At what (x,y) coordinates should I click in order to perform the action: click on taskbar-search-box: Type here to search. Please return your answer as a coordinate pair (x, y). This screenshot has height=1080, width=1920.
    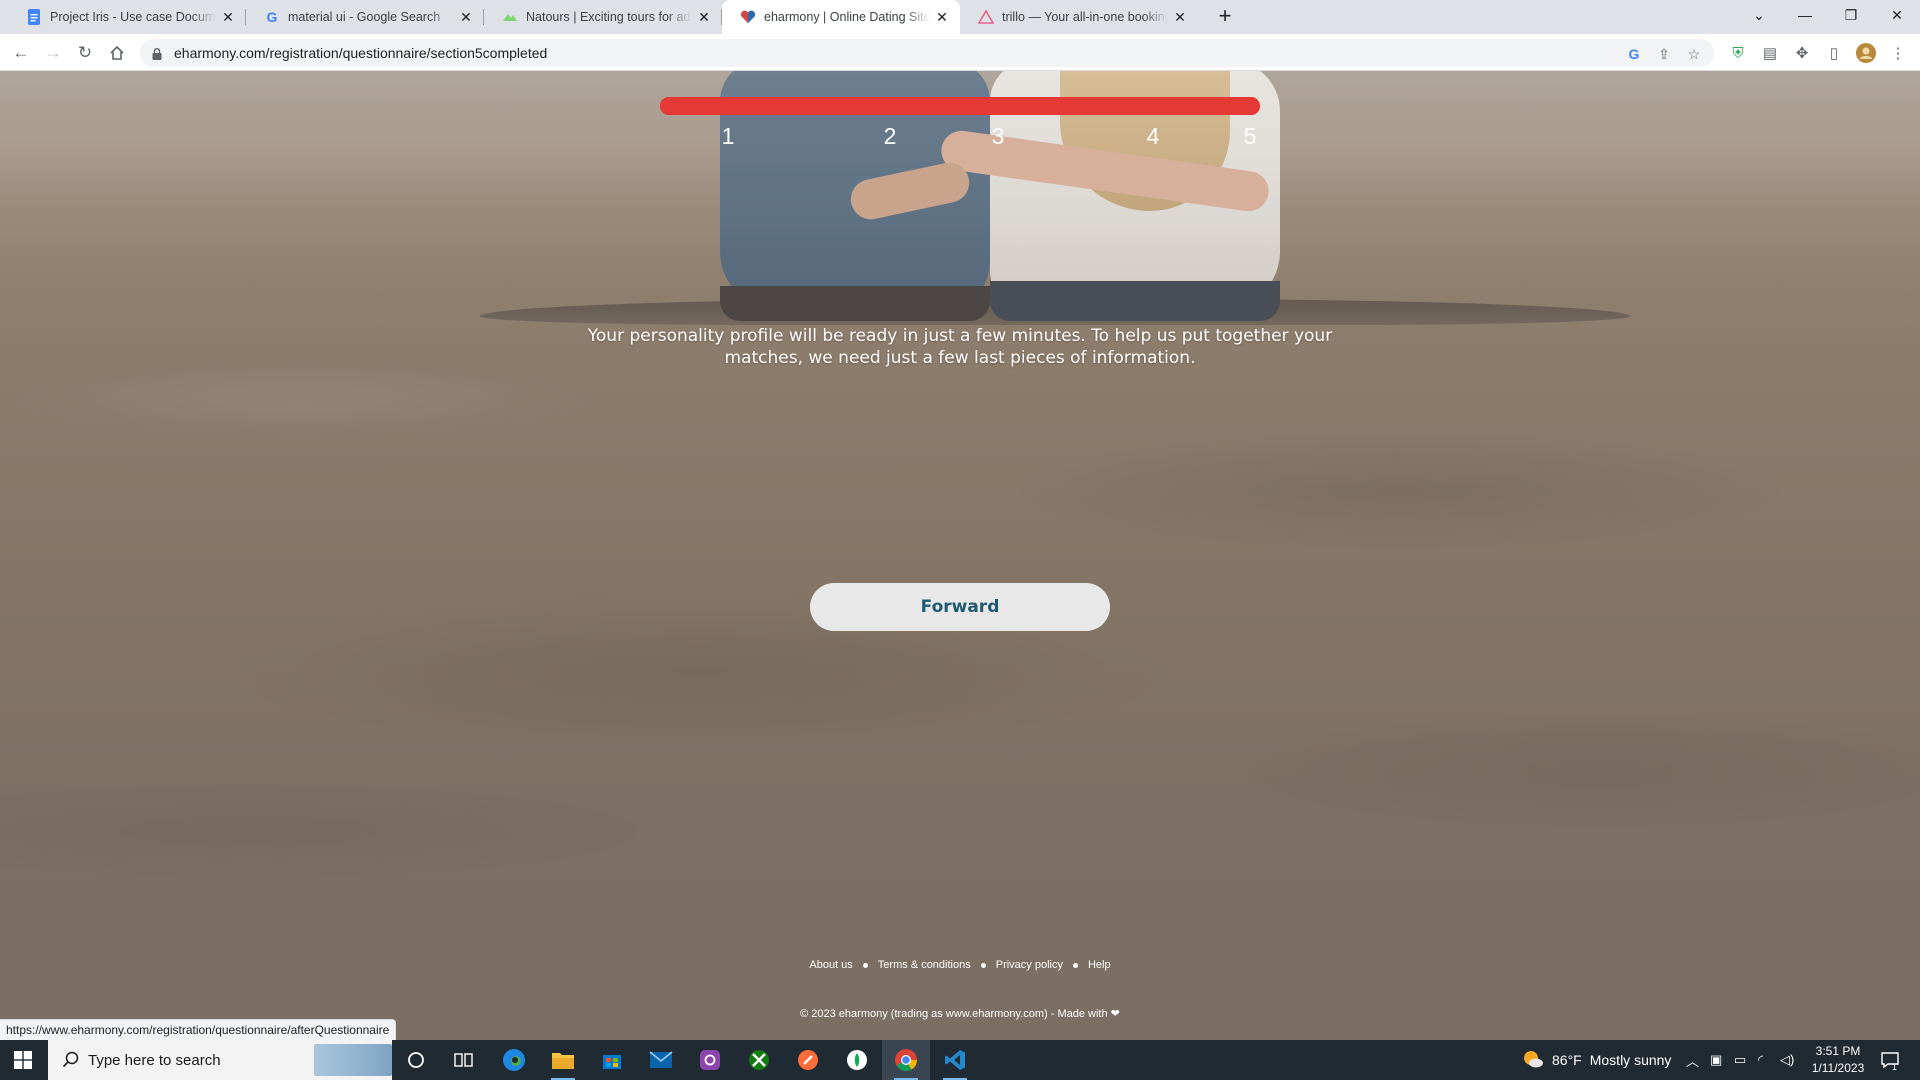
    Looking at the image, I should click on (220, 1060).